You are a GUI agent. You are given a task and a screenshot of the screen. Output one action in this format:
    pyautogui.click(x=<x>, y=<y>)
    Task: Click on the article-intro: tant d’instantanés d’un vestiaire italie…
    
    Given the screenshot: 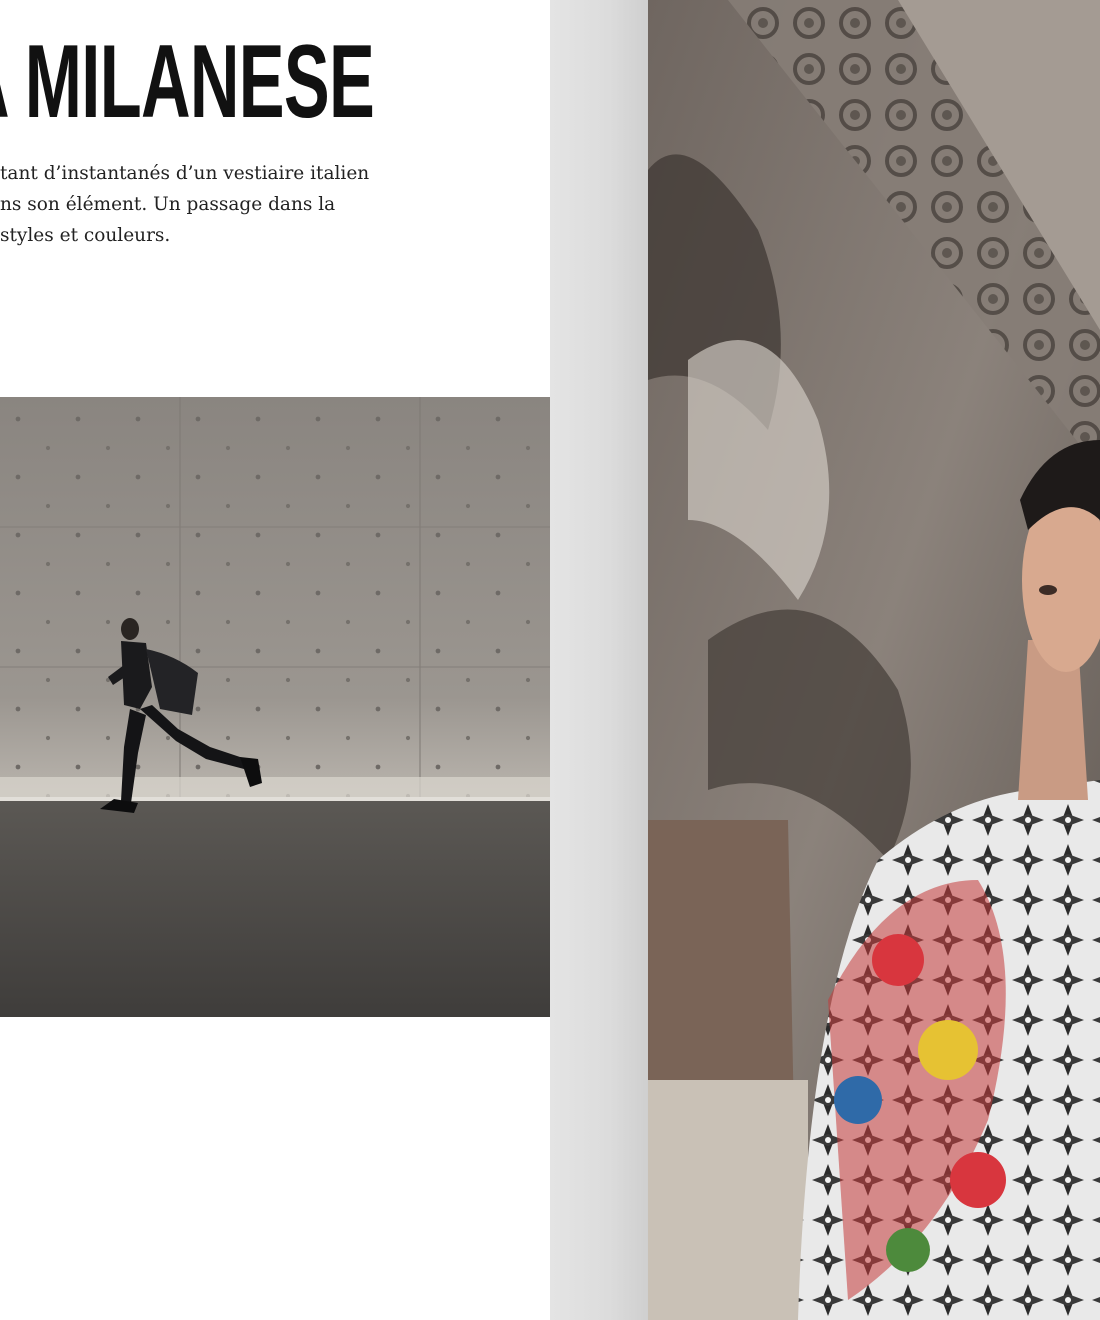 What is the action you would take?
    pyautogui.click(x=210, y=204)
    